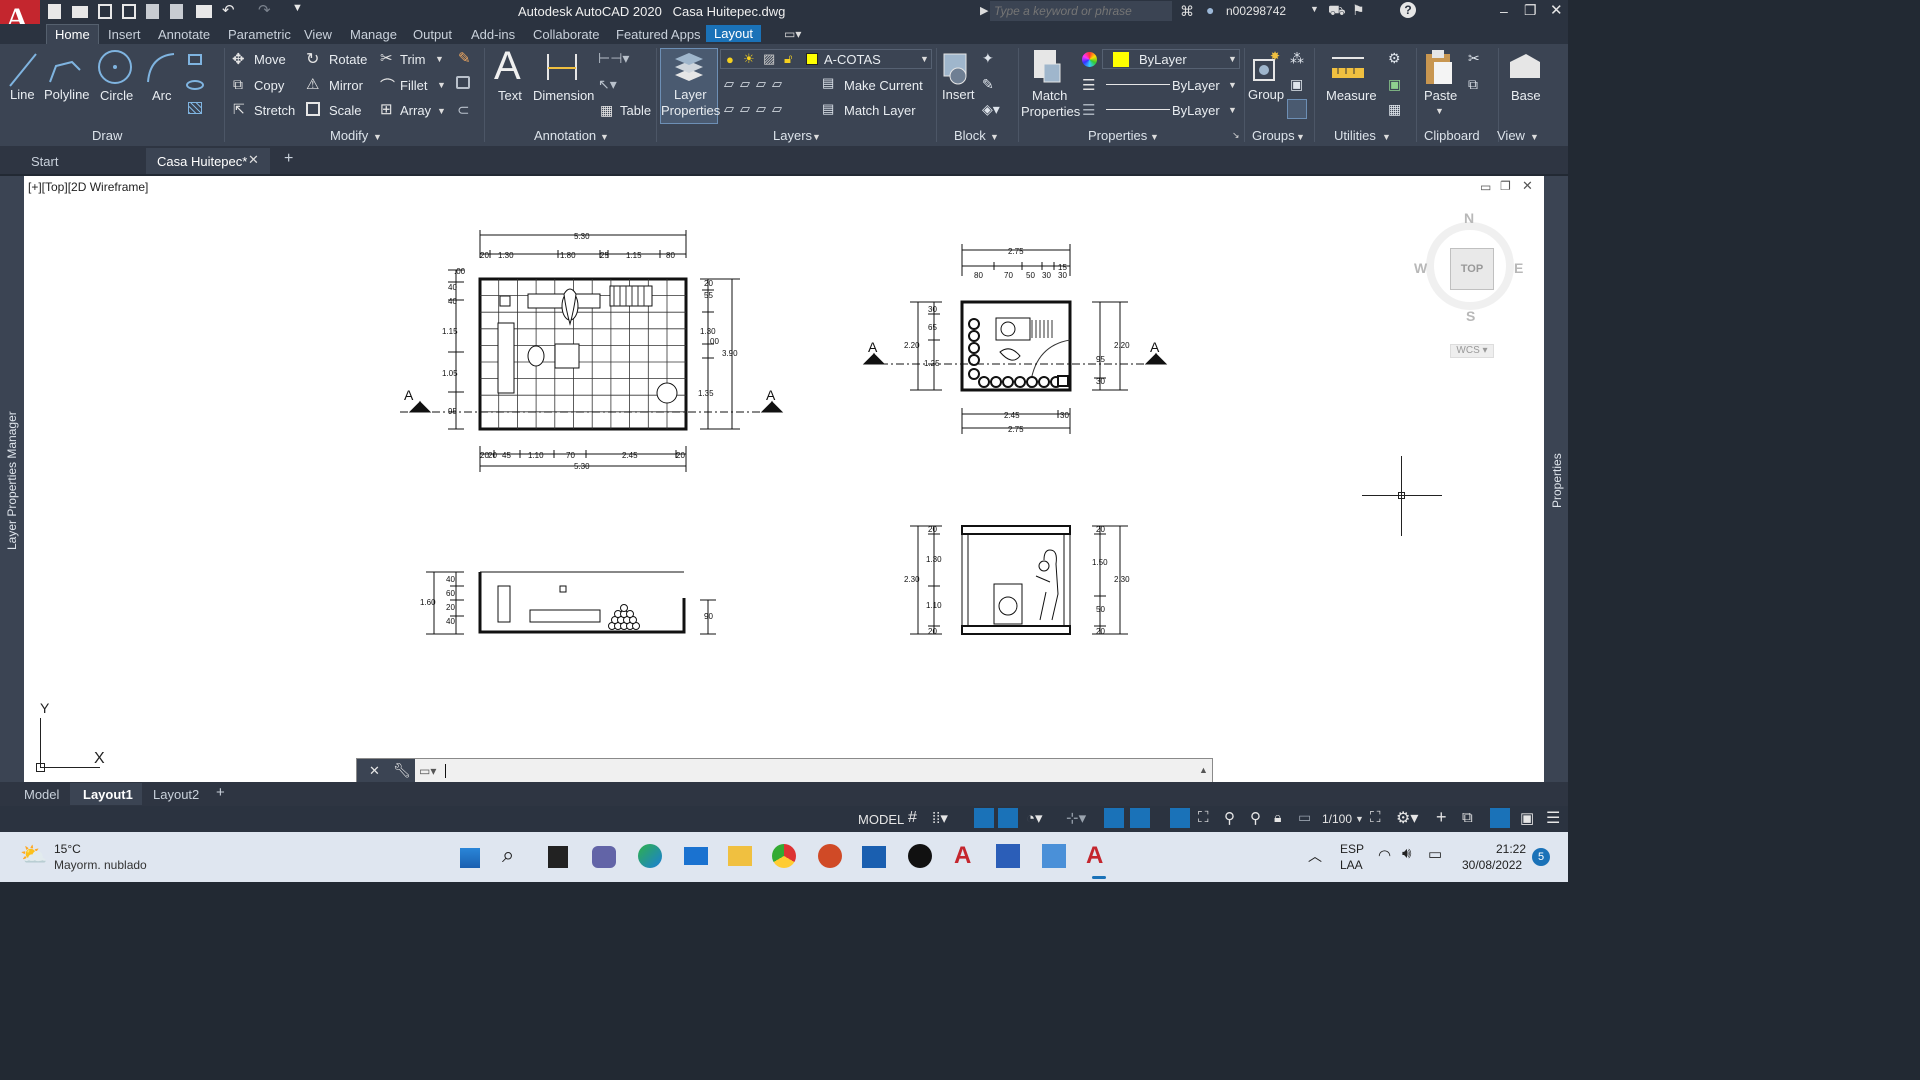  What do you see at coordinates (1534, 137) in the screenshot?
I see `view-panel-dropdown-icon: ▼` at bounding box center [1534, 137].